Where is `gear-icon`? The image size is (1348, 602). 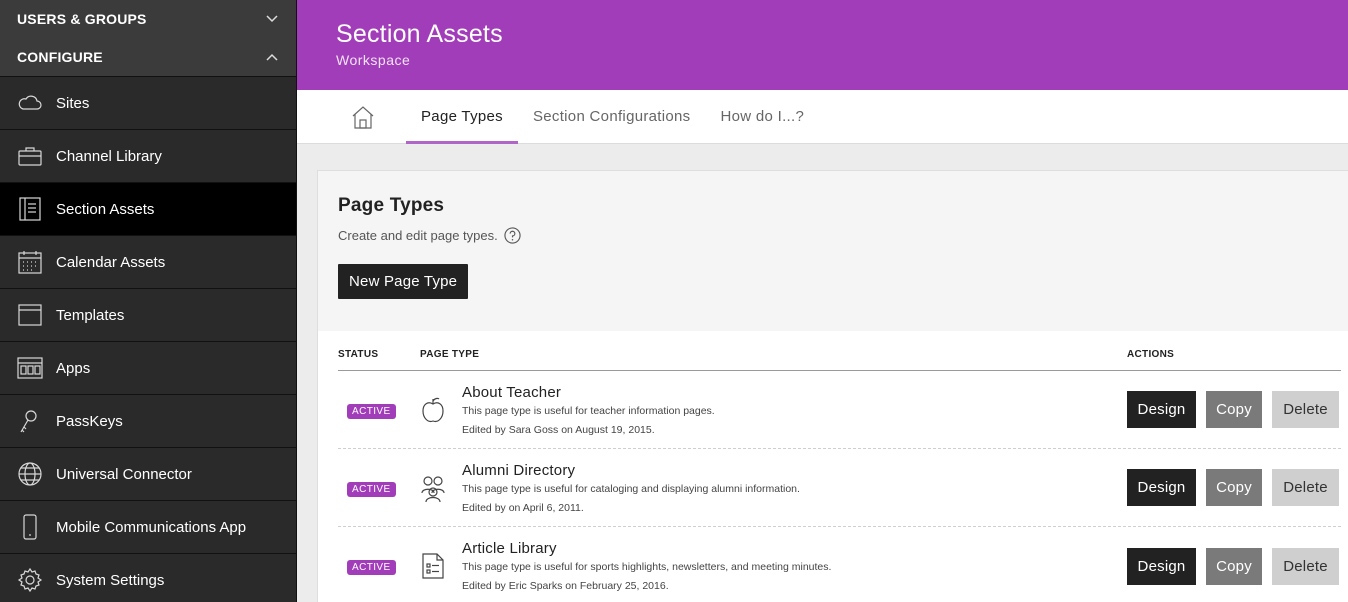 gear-icon is located at coordinates (30, 580).